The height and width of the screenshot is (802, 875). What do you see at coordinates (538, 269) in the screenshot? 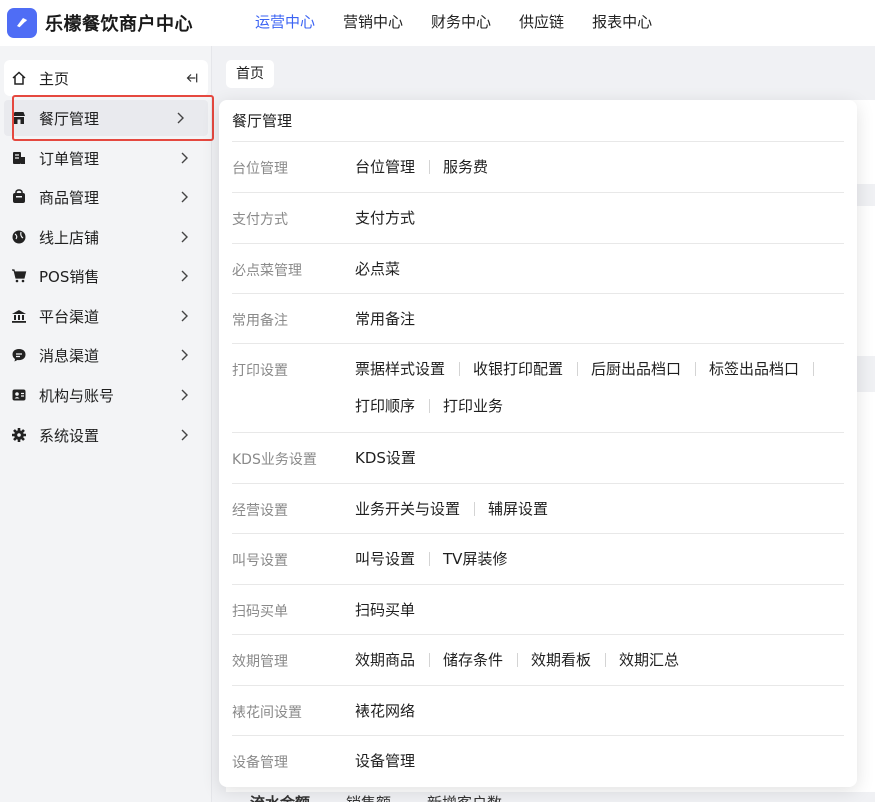
I see `menu-row: 必点菜管理 必点菜` at bounding box center [538, 269].